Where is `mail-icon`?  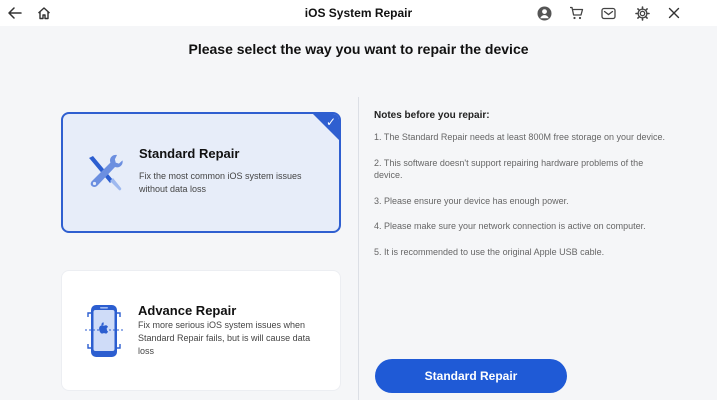
mail-icon is located at coordinates (608, 13).